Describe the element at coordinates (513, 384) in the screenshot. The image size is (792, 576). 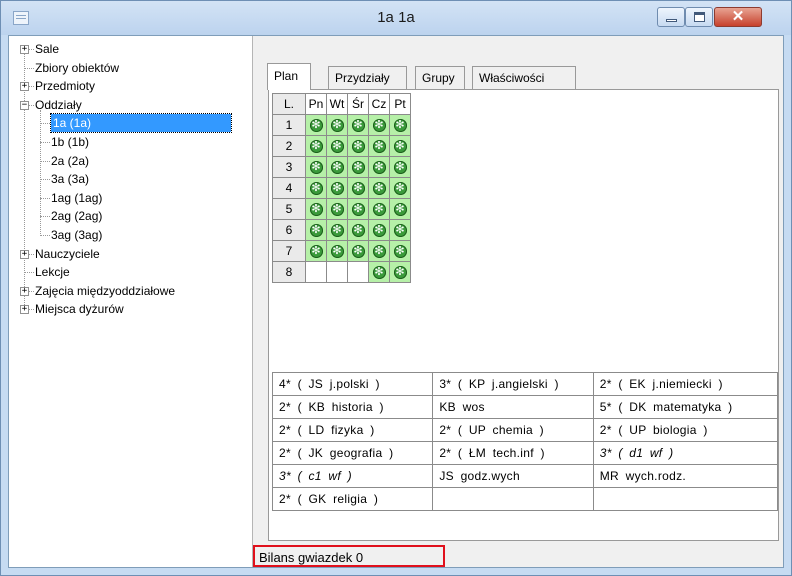
I see `subject-cell: 3* ( KP j.angielski )` at that location.